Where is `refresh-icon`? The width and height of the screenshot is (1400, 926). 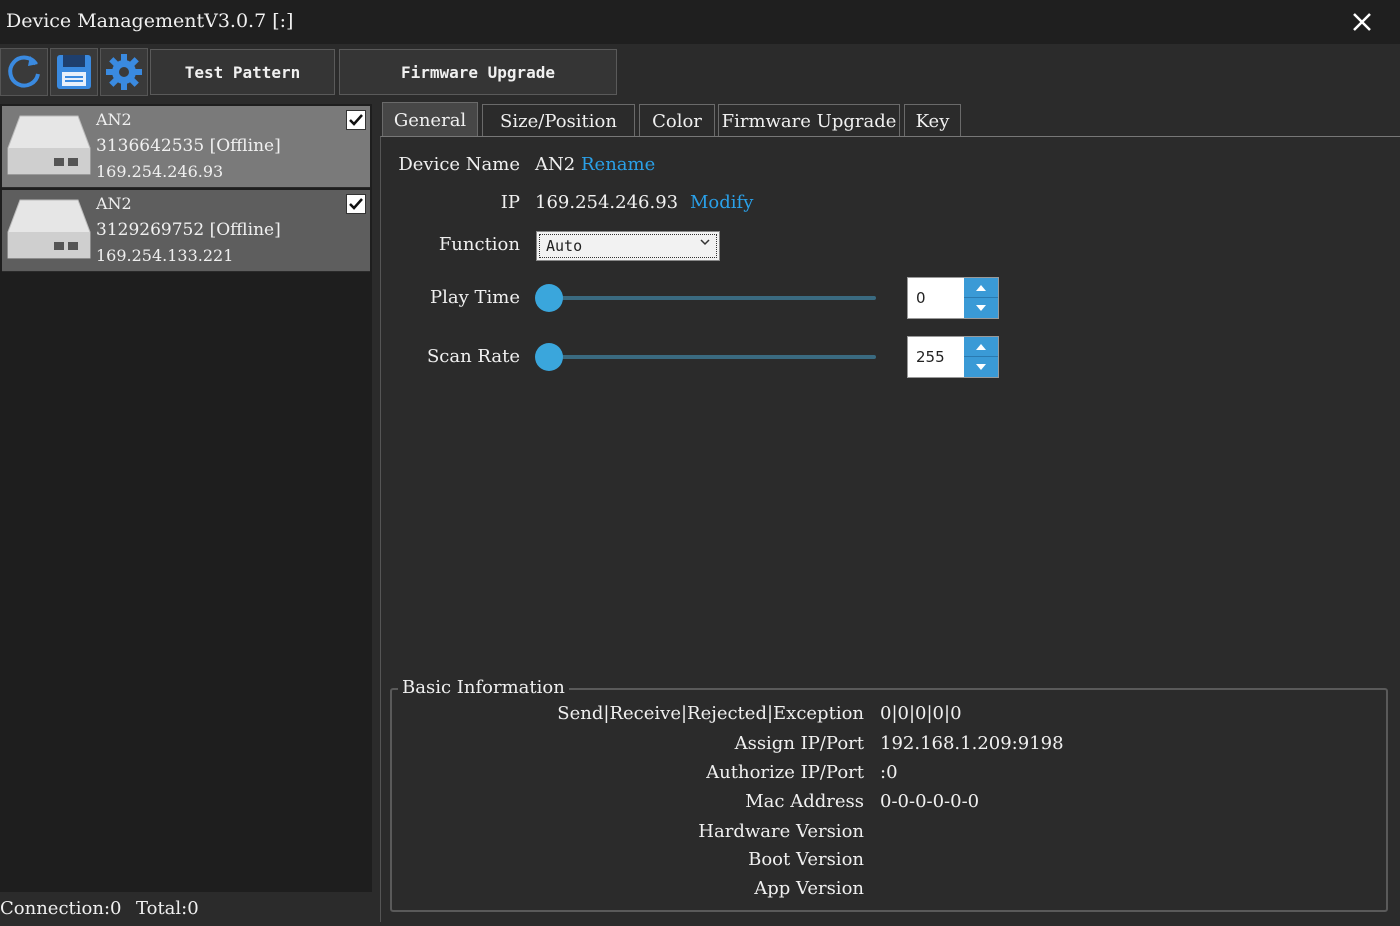
refresh-icon is located at coordinates (24, 71).